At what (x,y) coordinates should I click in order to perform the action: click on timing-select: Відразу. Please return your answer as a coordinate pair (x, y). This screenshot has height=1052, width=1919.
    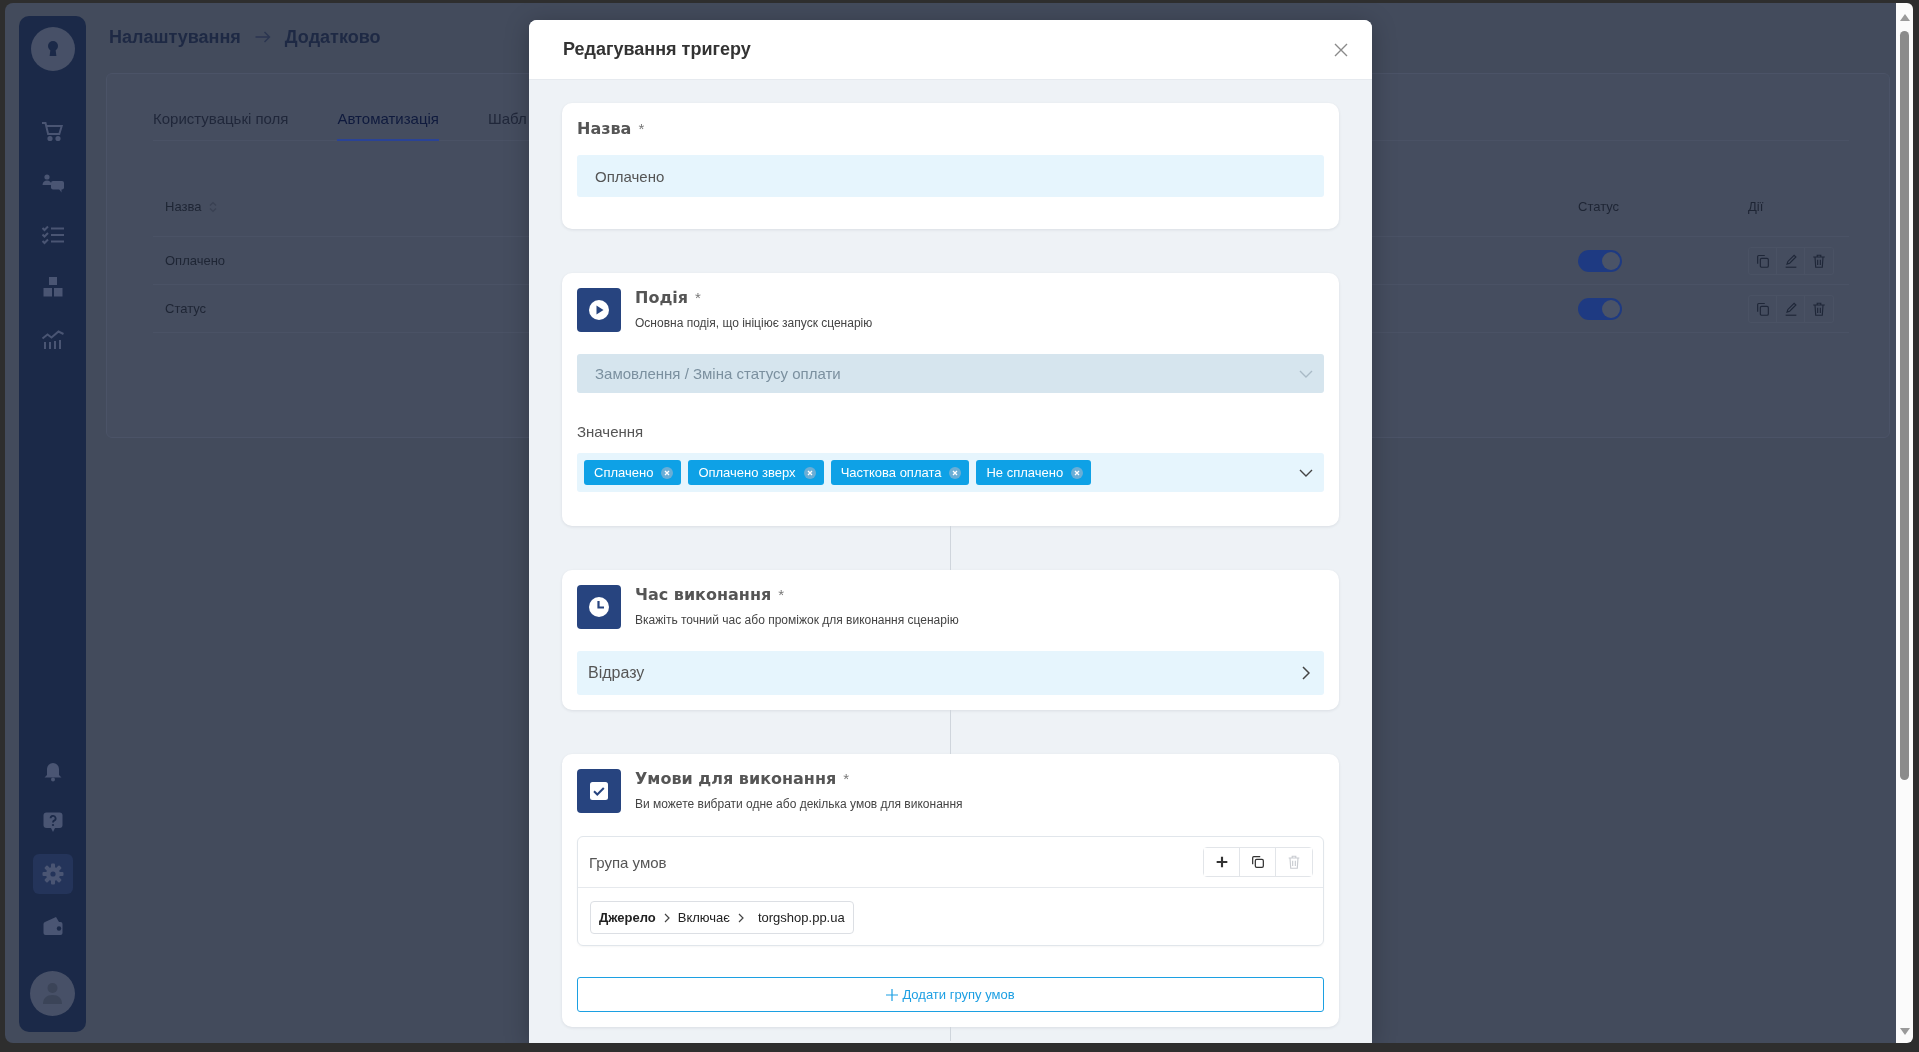
    Looking at the image, I should click on (950, 673).